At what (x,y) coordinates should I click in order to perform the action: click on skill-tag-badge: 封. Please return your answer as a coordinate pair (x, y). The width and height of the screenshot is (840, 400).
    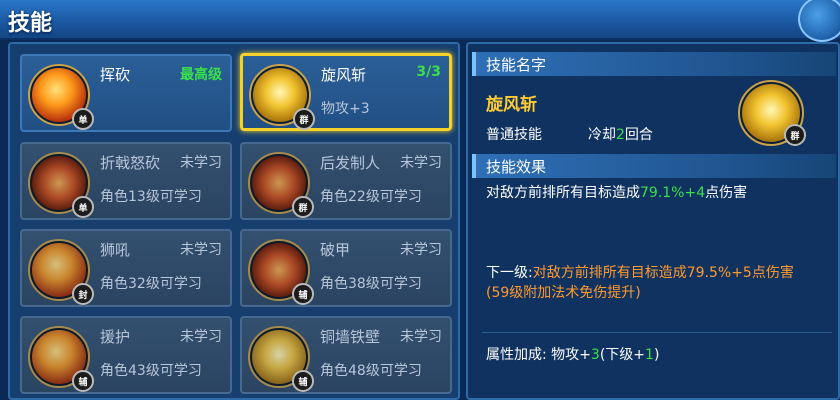
    Looking at the image, I should click on (83, 294).